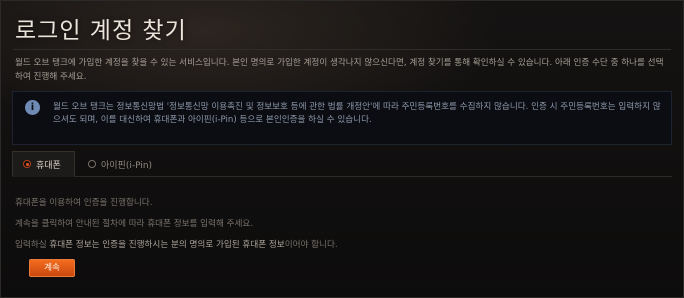  What do you see at coordinates (84, 203) in the screenshot?
I see `instruction-line-1: 휴대폰을 이용하여 인증을 진행합니다.` at bounding box center [84, 203].